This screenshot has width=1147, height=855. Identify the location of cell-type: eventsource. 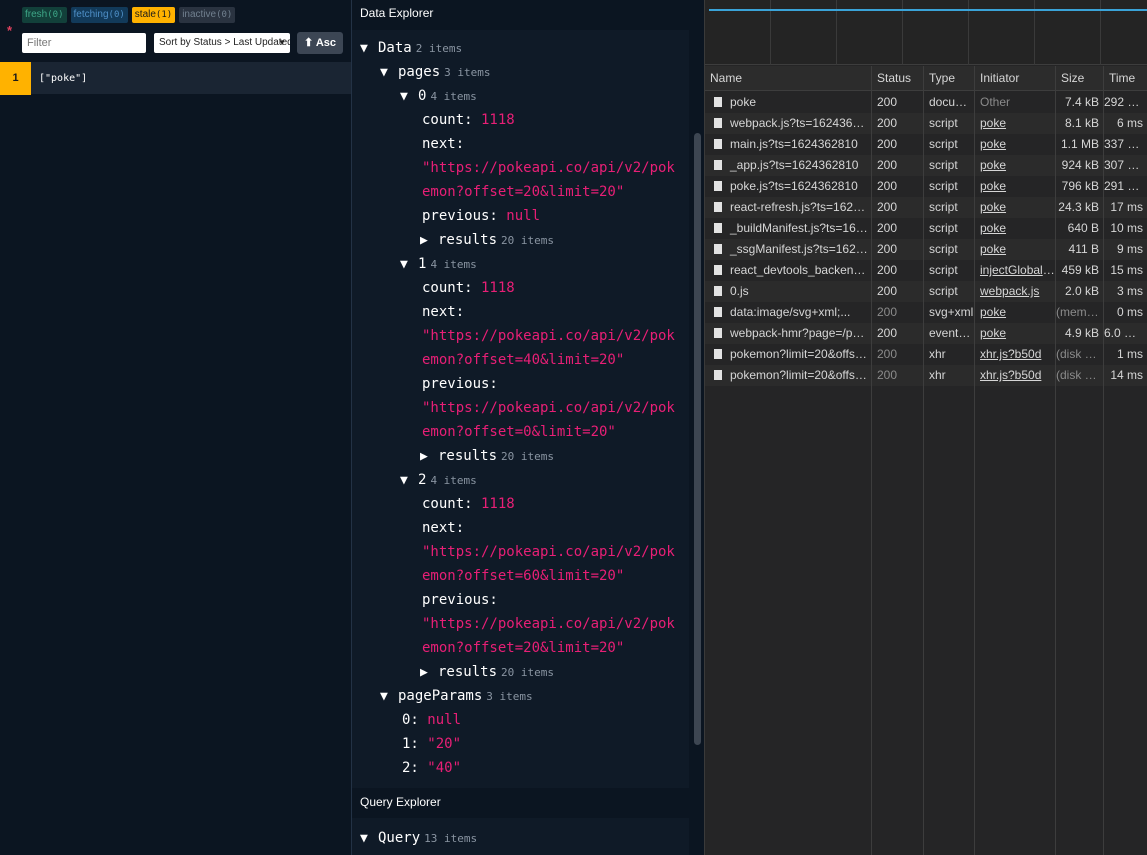
(949, 333).